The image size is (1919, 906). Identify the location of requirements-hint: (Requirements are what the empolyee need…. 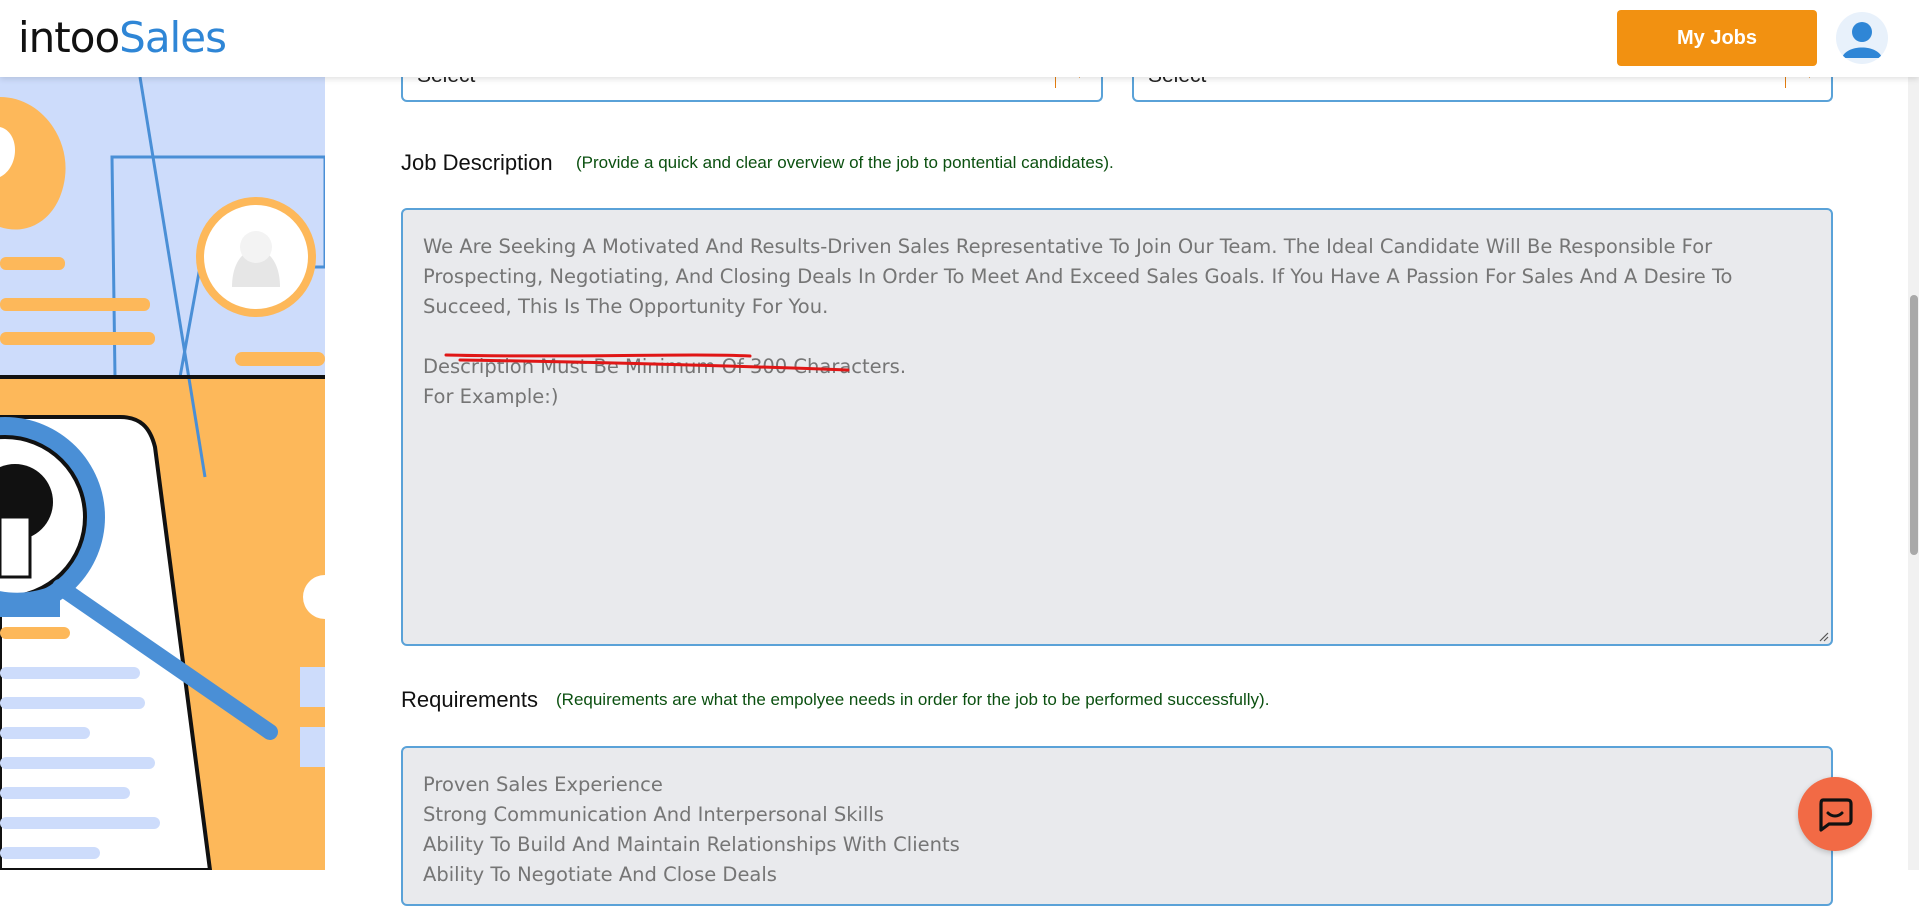
(913, 699).